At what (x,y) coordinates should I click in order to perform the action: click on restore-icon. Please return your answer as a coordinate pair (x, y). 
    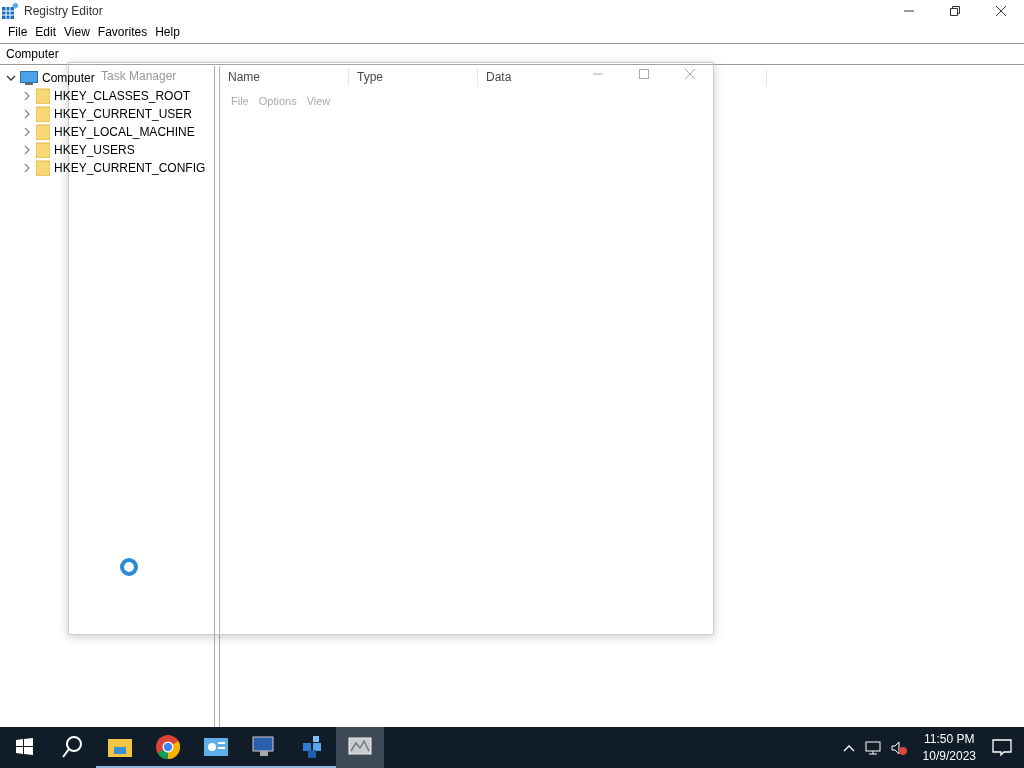
    Looking at the image, I should click on (955, 11).